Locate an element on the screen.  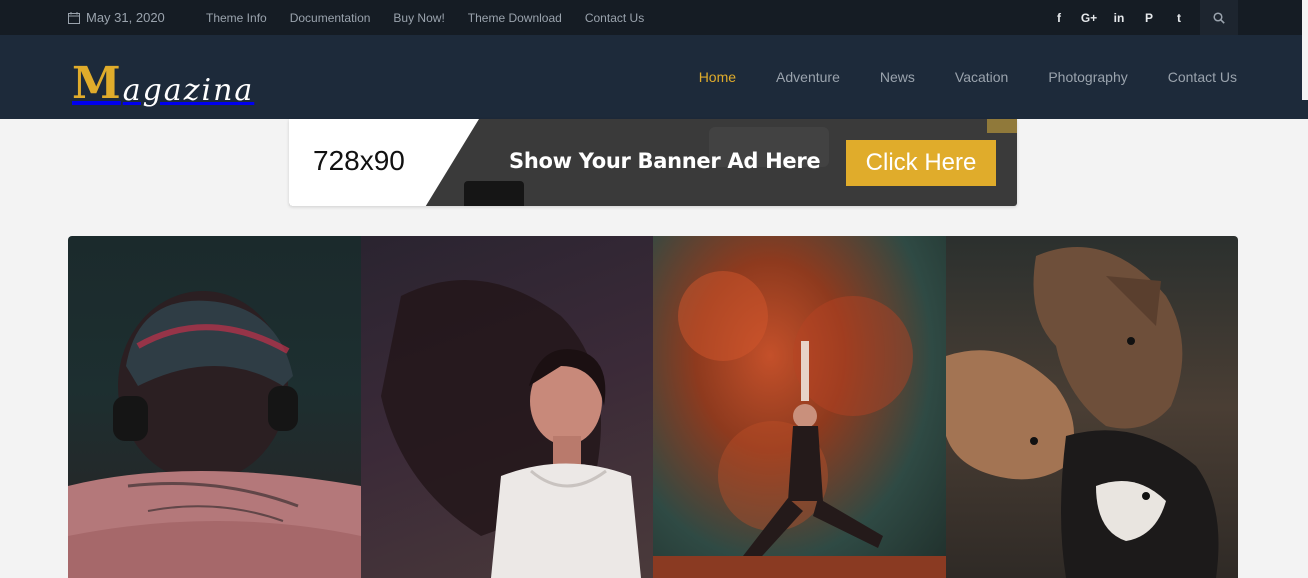
tattooed-person-image is located at coordinates (214, 434).